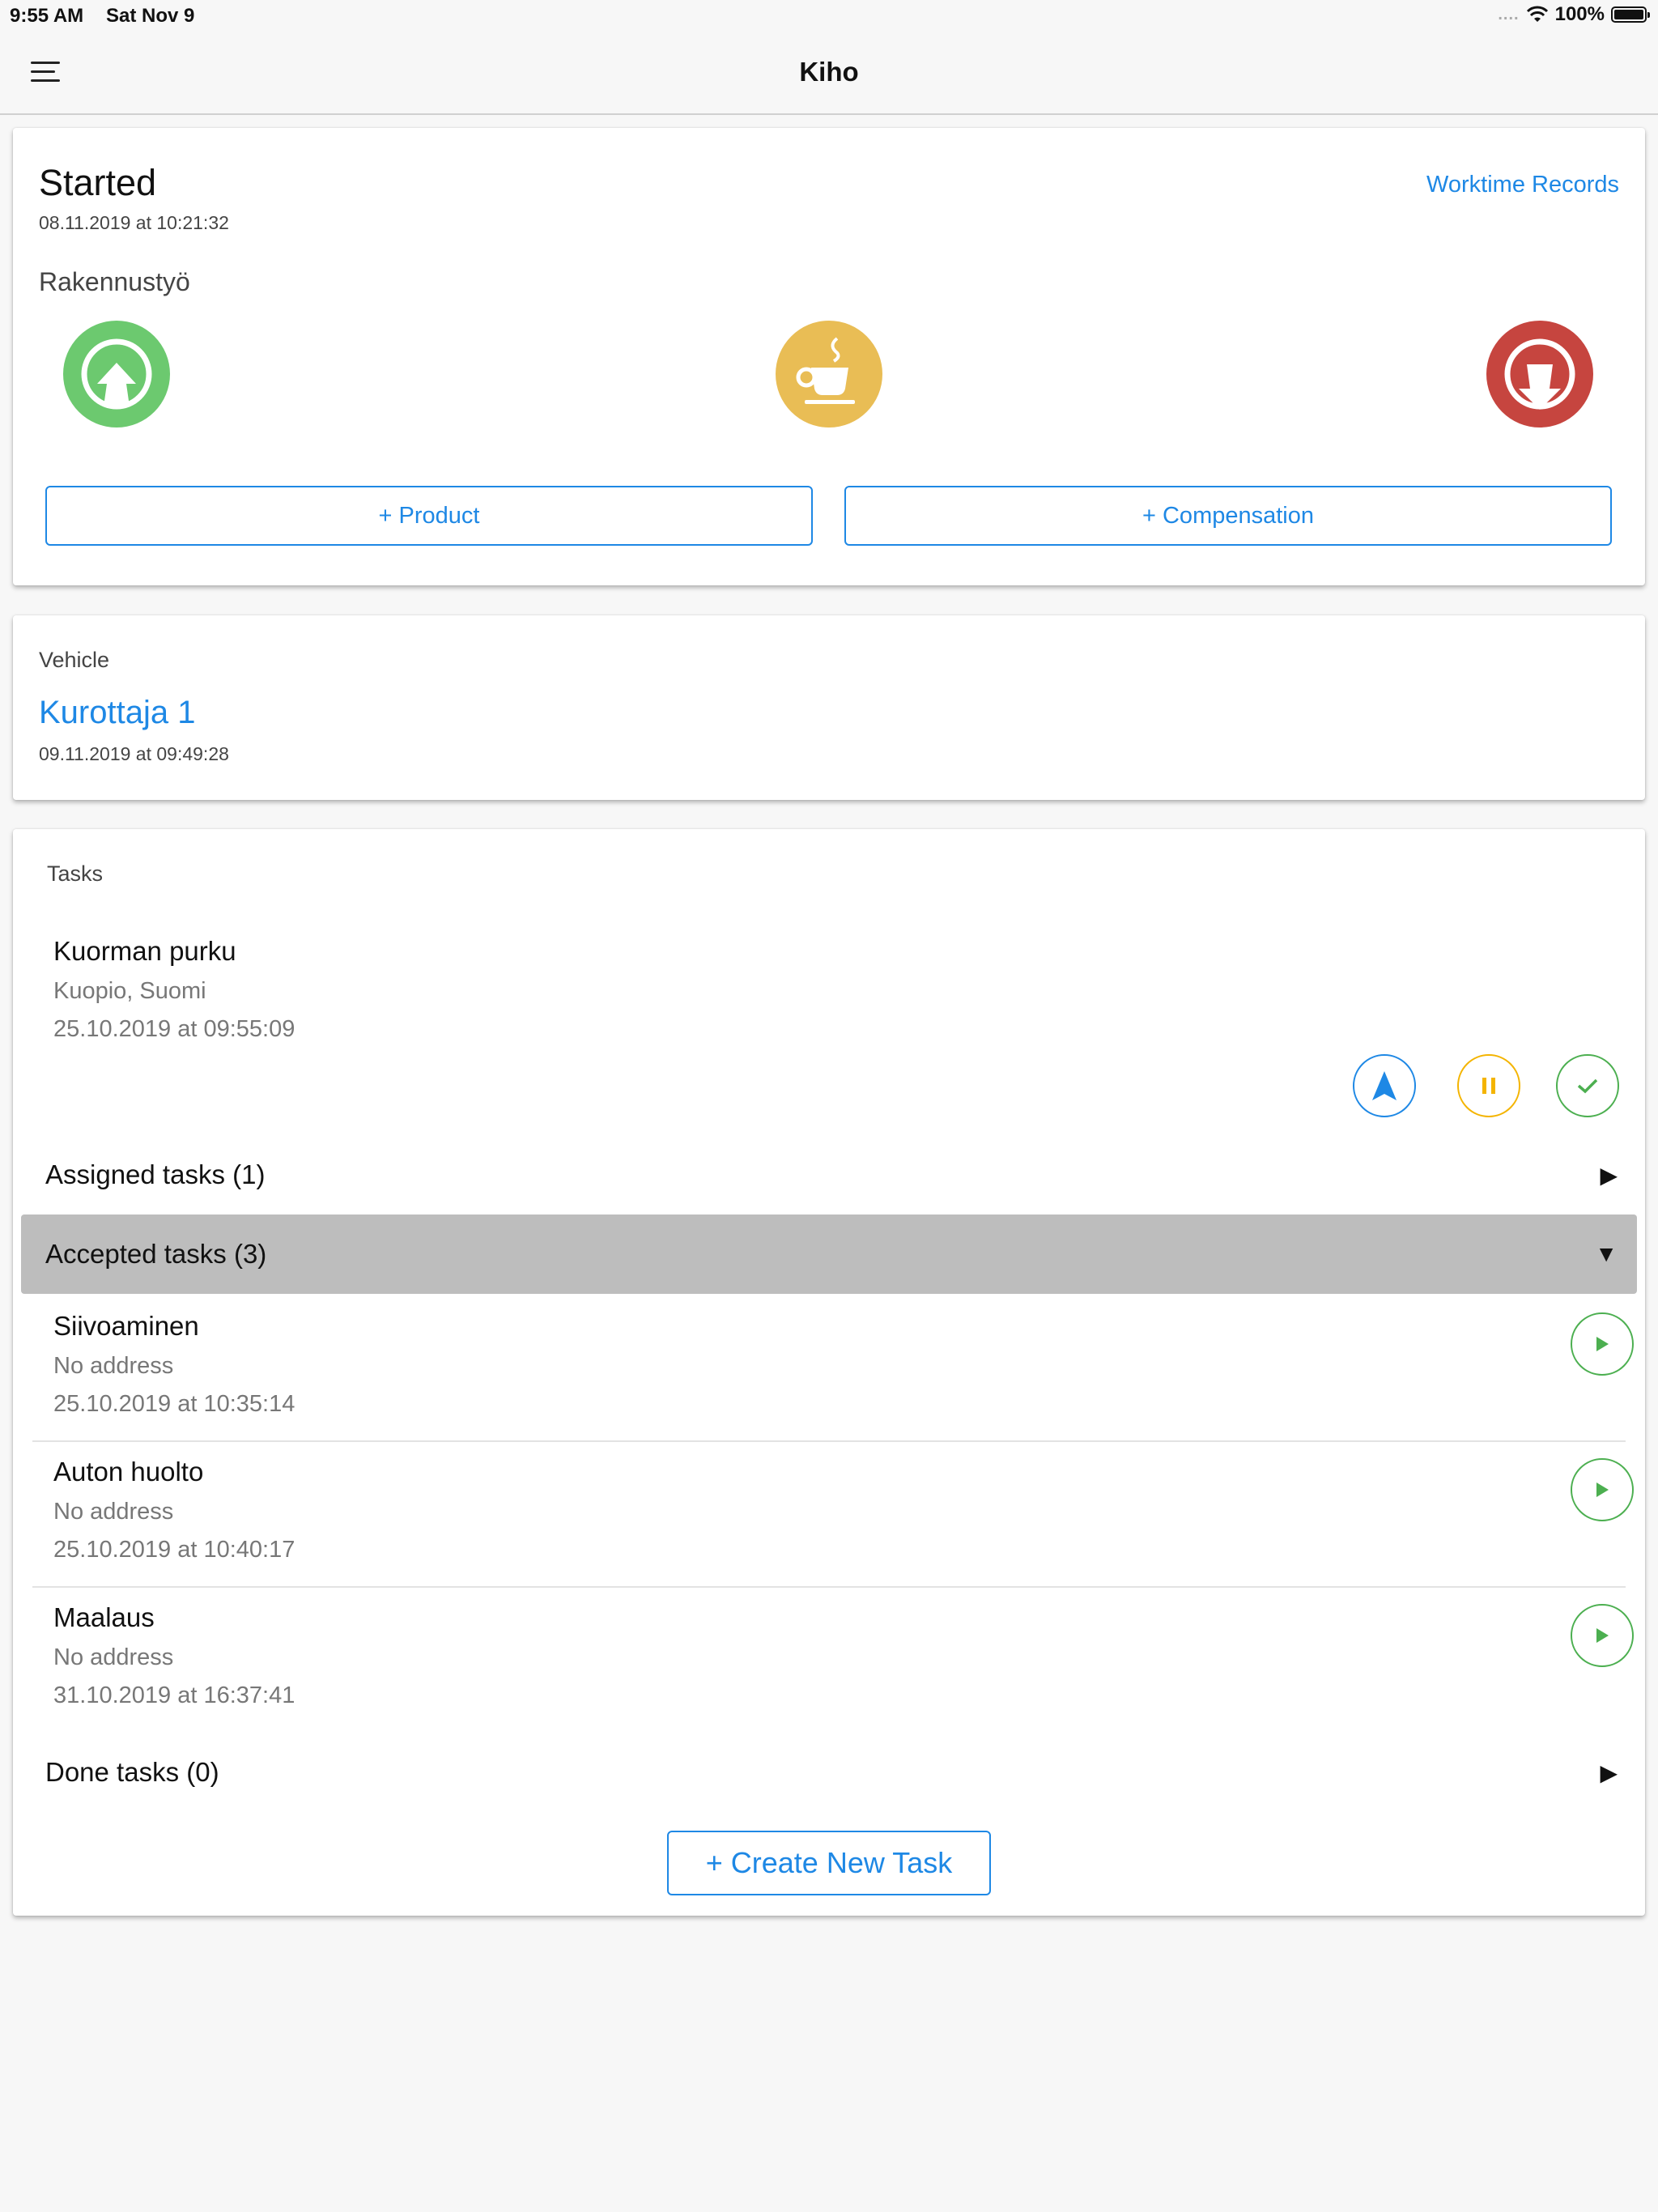  I want to click on collapse-arrow-icon: ▼, so click(1606, 1254).